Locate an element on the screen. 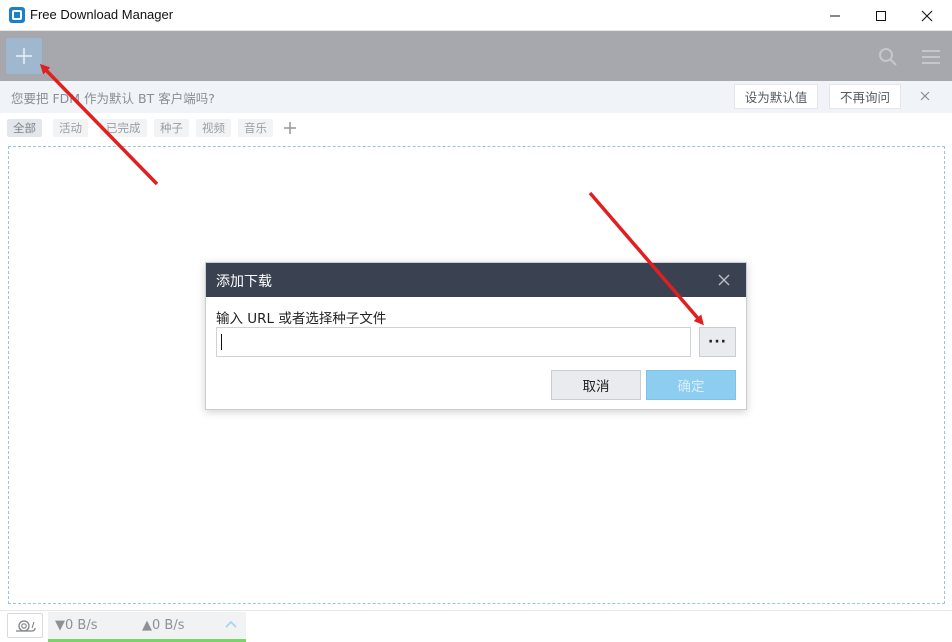 Image resolution: width=952 pixels, height=642 pixels. filter-tab-completed: 已完成 is located at coordinates (123, 128).